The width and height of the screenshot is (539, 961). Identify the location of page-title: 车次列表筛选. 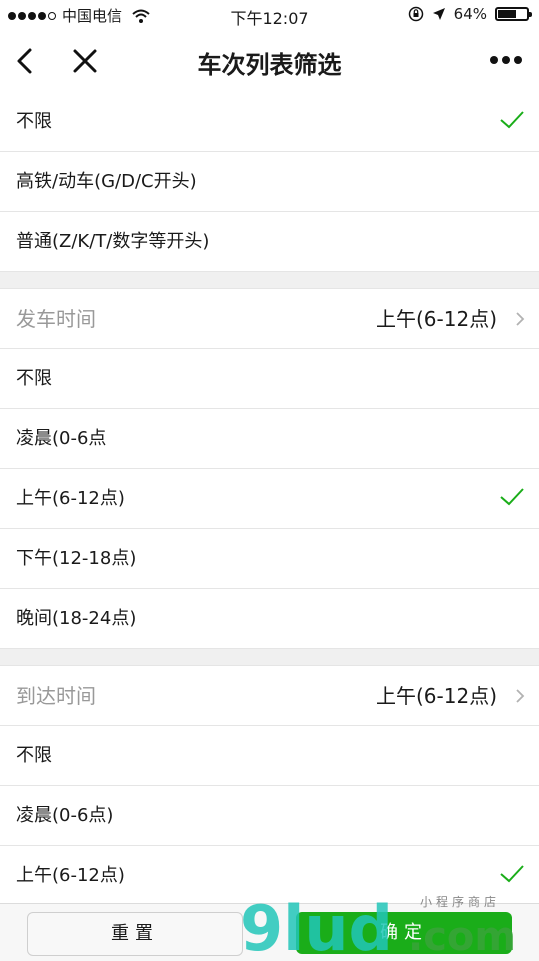
(269, 65).